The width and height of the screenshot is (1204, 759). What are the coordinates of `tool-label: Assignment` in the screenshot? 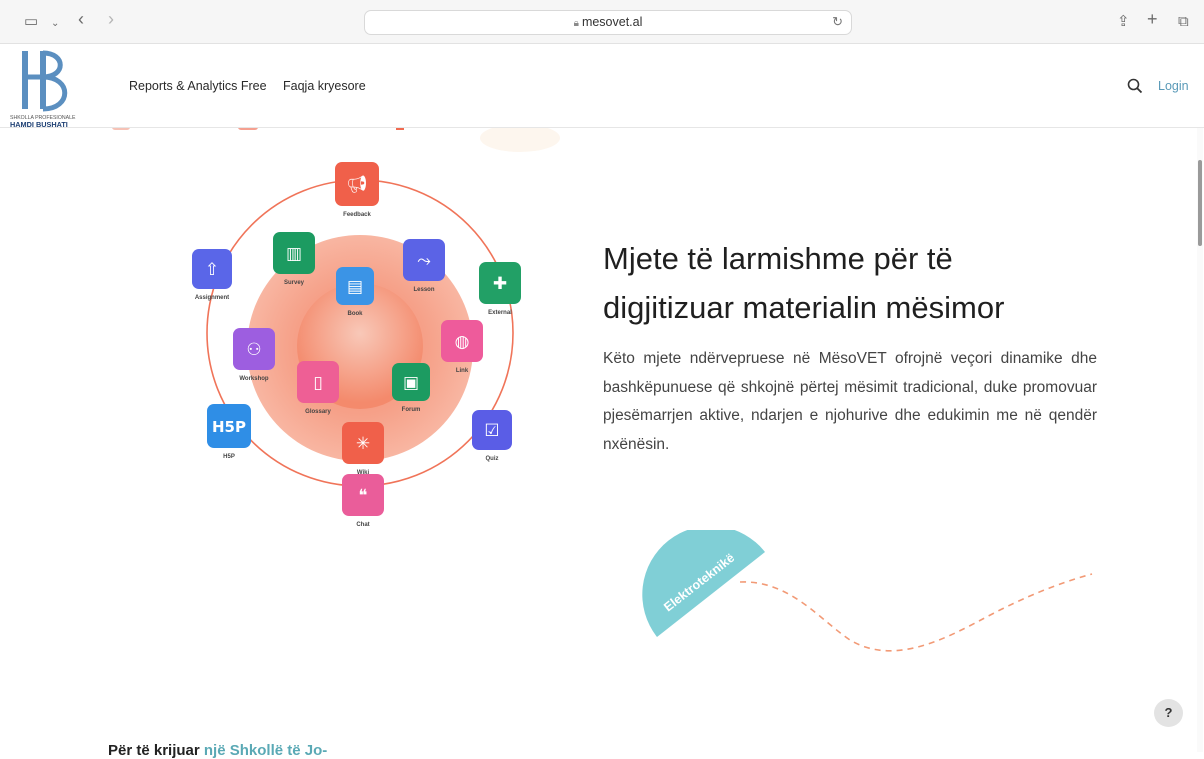 It's located at (212, 298).